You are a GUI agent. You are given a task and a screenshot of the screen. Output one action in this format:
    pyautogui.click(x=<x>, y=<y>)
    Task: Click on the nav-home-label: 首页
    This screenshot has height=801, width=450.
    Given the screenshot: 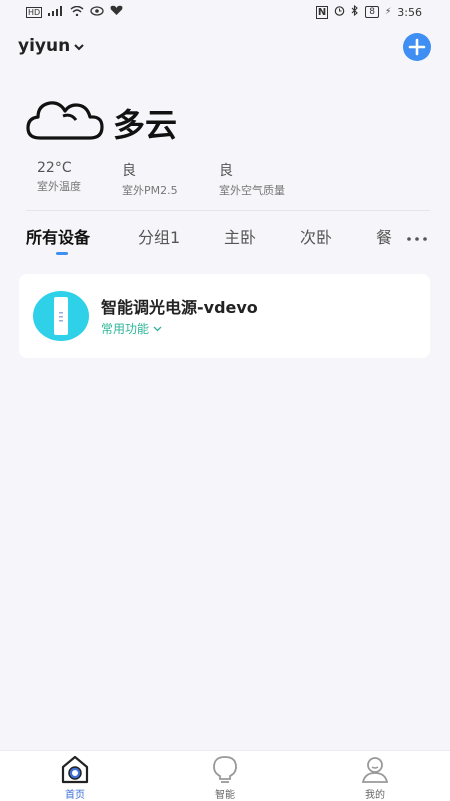 What is the action you would take?
    pyautogui.click(x=75, y=795)
    